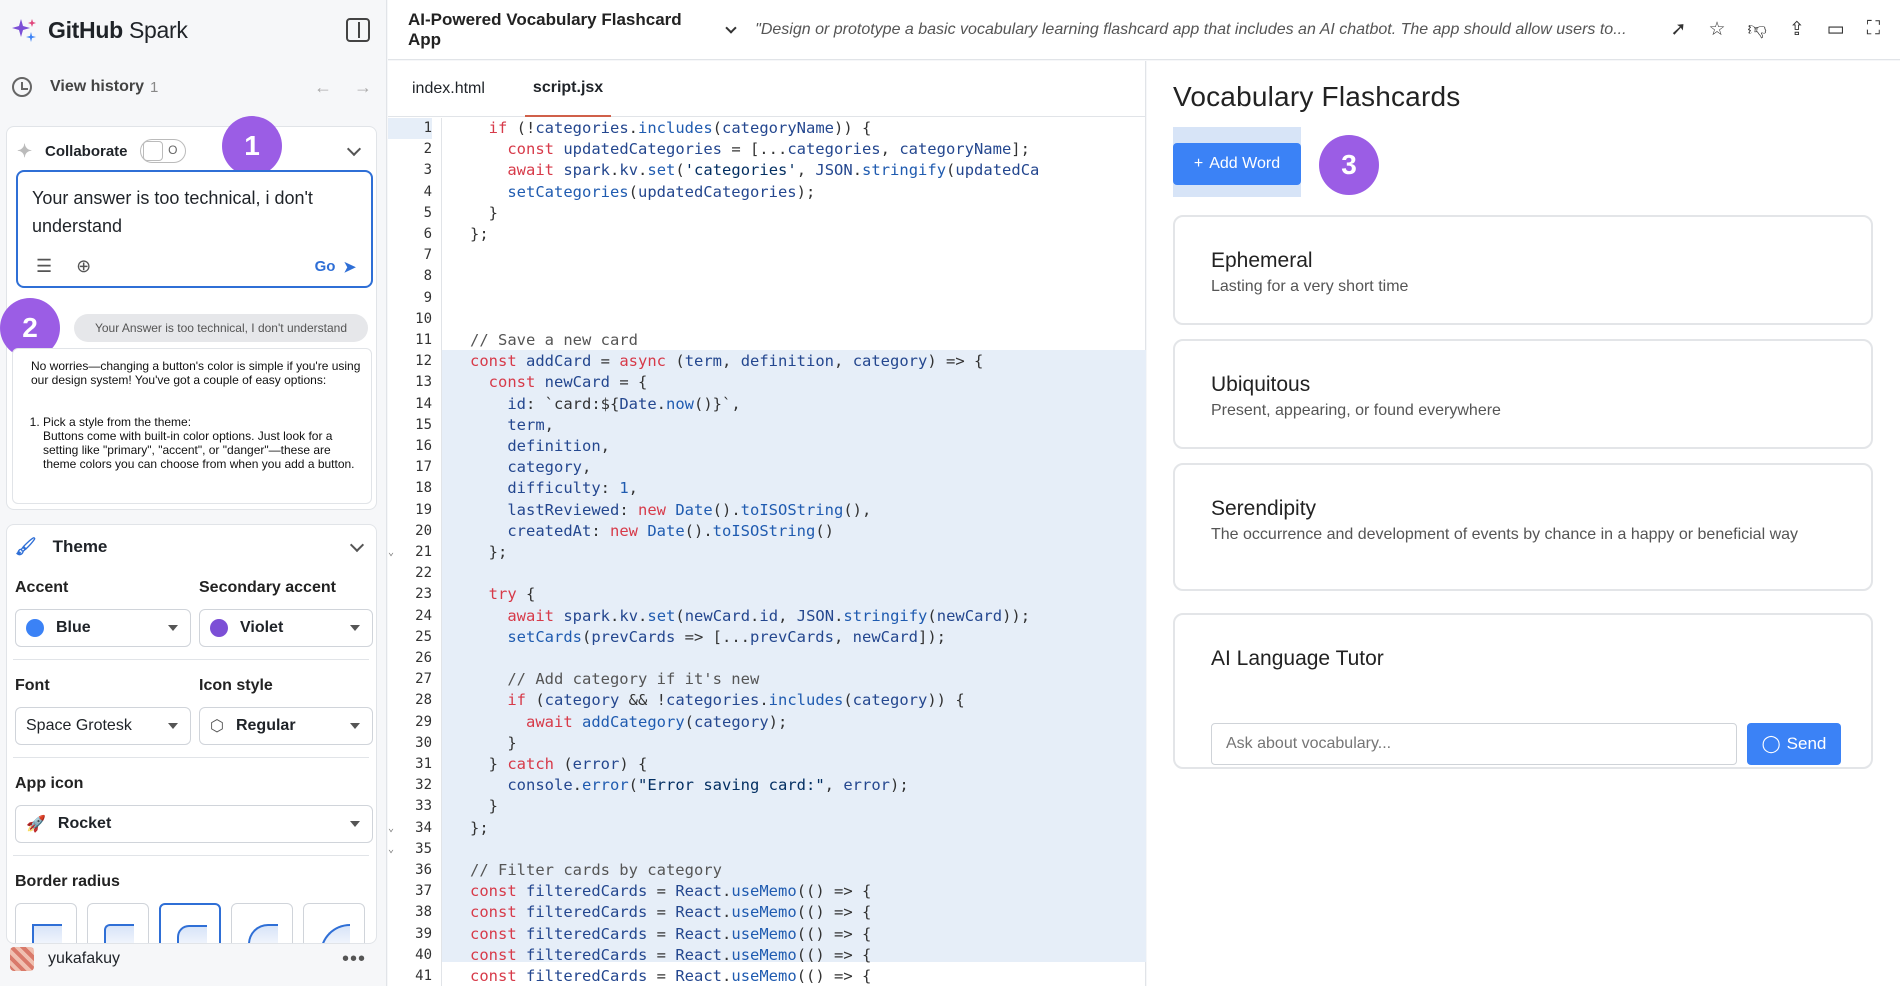  What do you see at coordinates (615, 679) in the screenshot?
I see `code-text: // Add category if it's new` at bounding box center [615, 679].